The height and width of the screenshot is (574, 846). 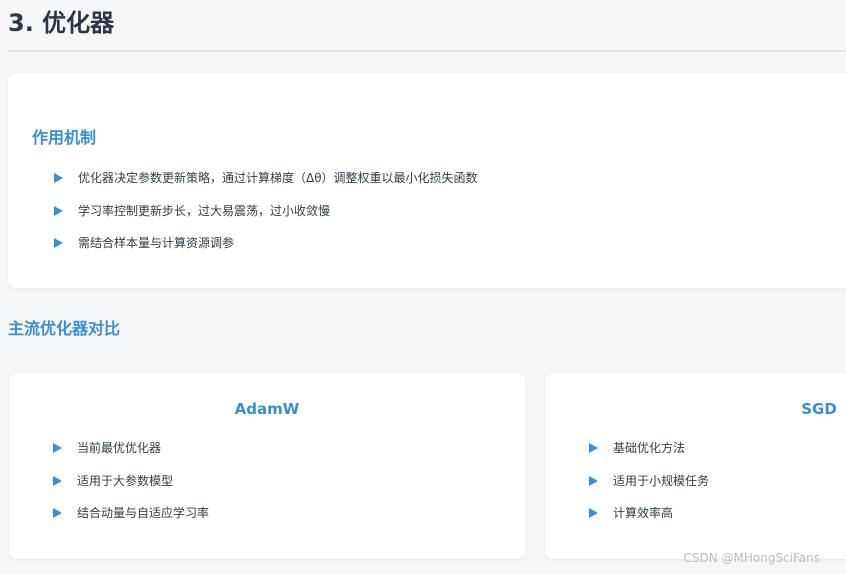 What do you see at coordinates (64, 328) in the screenshot?
I see `comparison-heading: 主流优化器对比` at bounding box center [64, 328].